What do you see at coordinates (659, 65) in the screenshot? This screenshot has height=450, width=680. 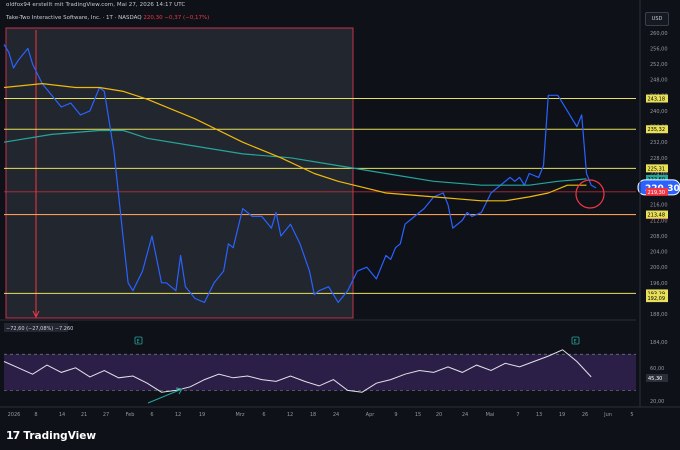 I see `y-tick-label: 252,00` at bounding box center [659, 65].